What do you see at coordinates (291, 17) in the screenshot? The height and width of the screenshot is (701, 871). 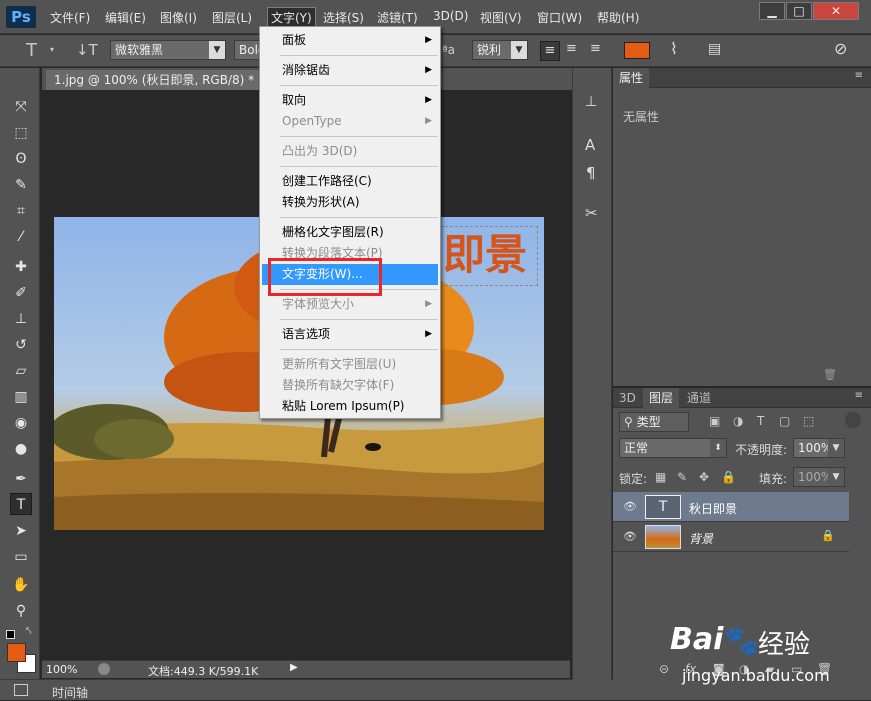 I see `menu-item: 文字(Y)` at bounding box center [291, 17].